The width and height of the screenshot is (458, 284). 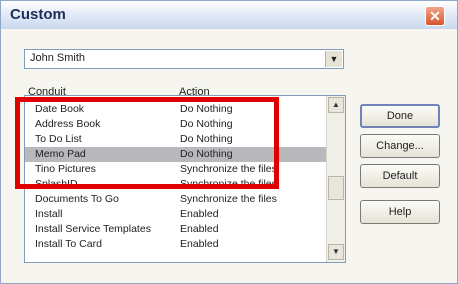 I want to click on user-select-value: John Smith, so click(x=58, y=58).